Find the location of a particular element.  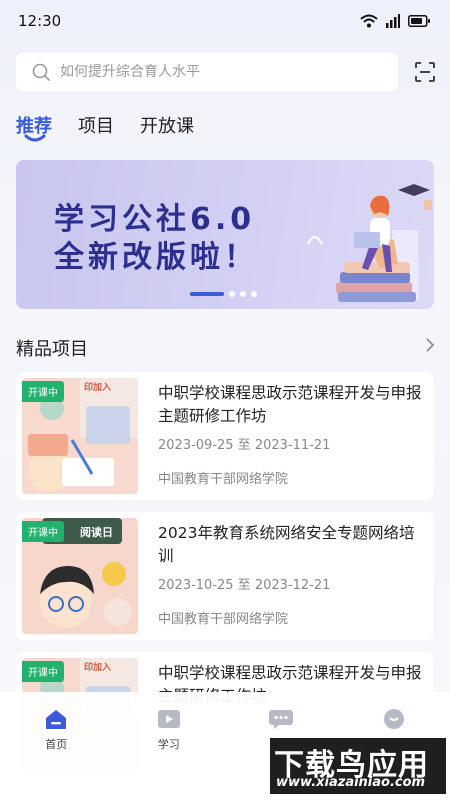

card-thumbnail: 阅读日 开课中 is located at coordinates (80, 576).